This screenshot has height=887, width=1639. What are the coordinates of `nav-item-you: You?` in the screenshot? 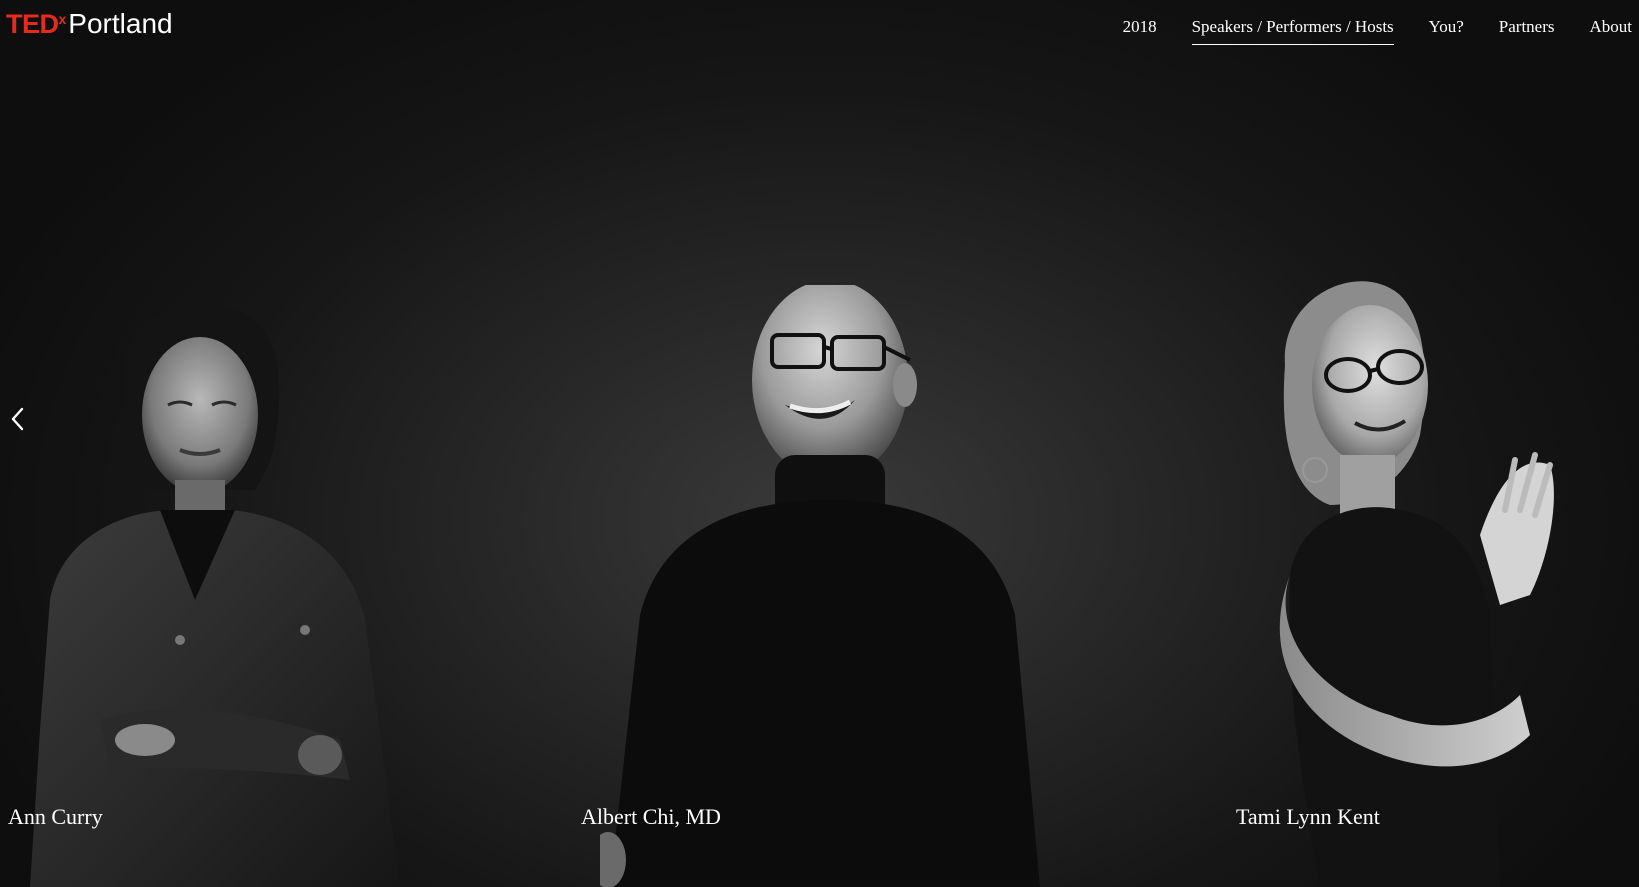 It's located at (1446, 29).